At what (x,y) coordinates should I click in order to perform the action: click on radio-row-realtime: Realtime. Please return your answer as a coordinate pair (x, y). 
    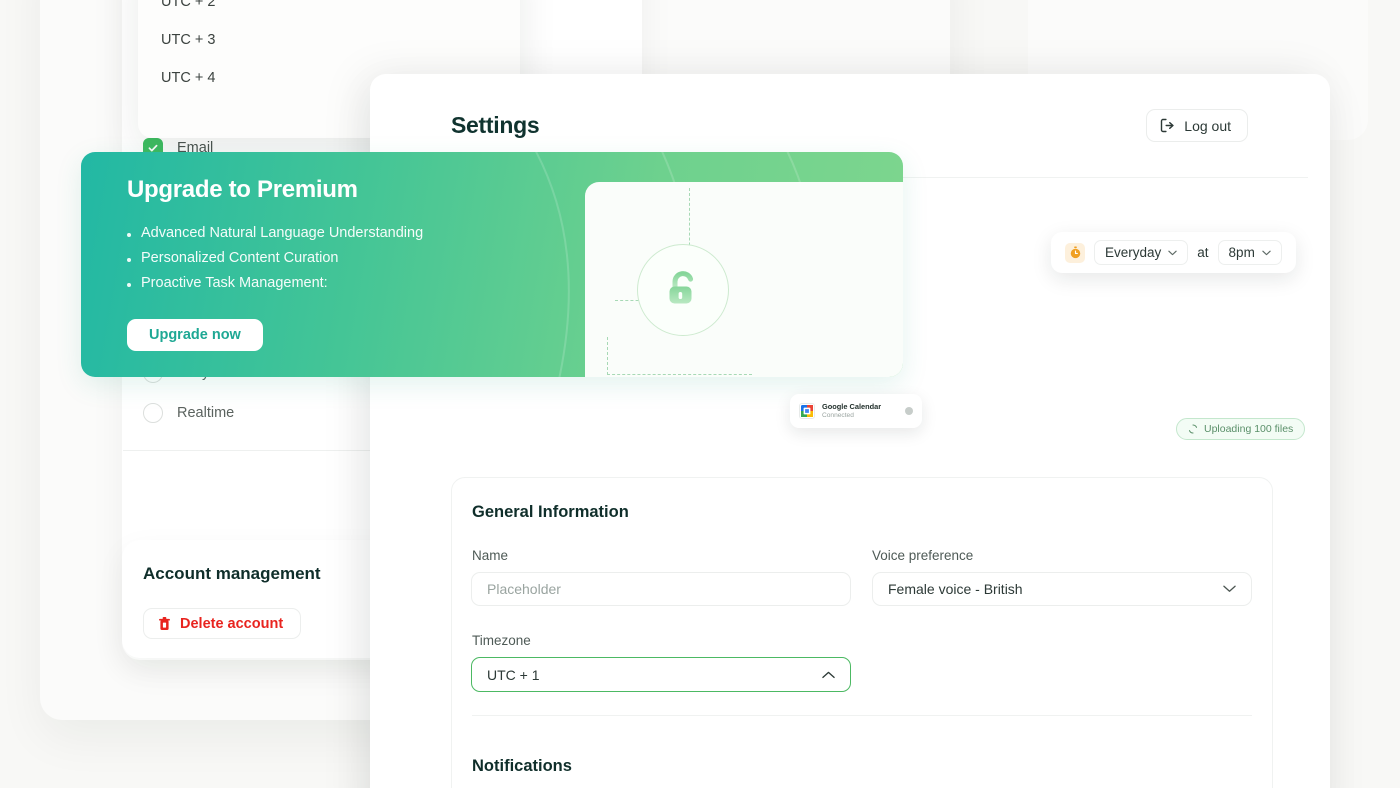
    Looking at the image, I should click on (188, 413).